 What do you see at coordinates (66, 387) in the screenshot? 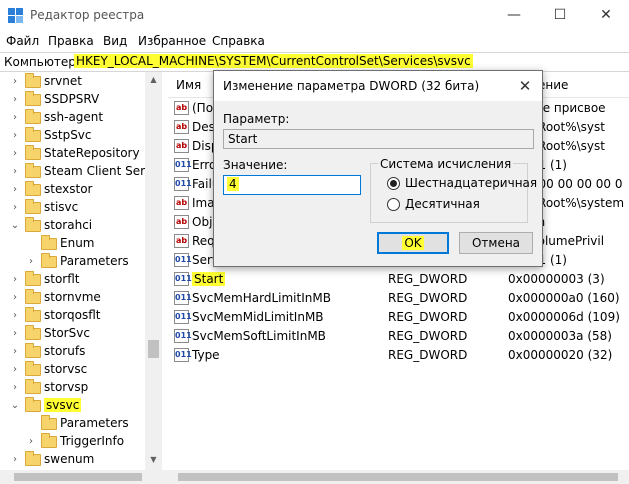
I see `tree-item-label: storvsp` at bounding box center [66, 387].